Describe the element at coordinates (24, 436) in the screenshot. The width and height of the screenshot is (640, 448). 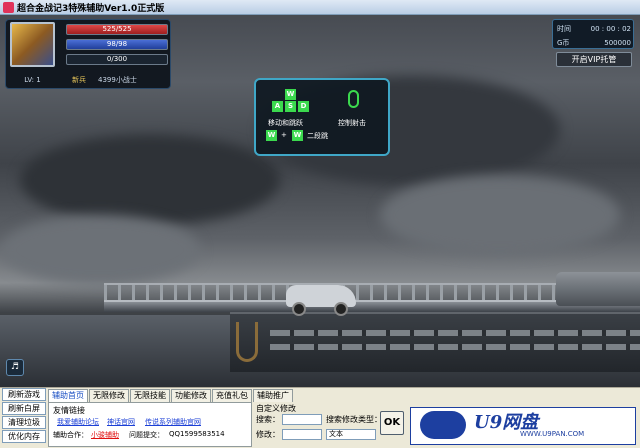
I see `optimize-memory-button: 优化内存` at that location.